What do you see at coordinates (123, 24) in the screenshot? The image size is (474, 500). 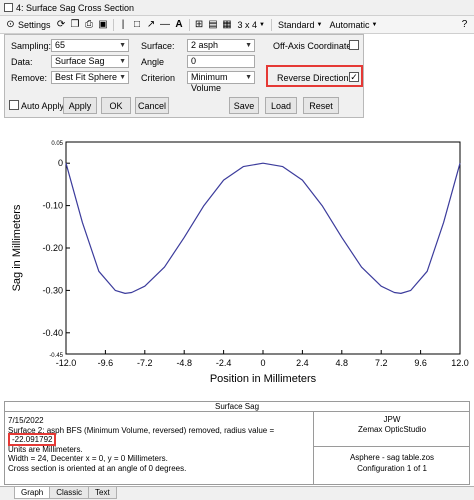 I see `text-cursor-icon: |` at bounding box center [123, 24].